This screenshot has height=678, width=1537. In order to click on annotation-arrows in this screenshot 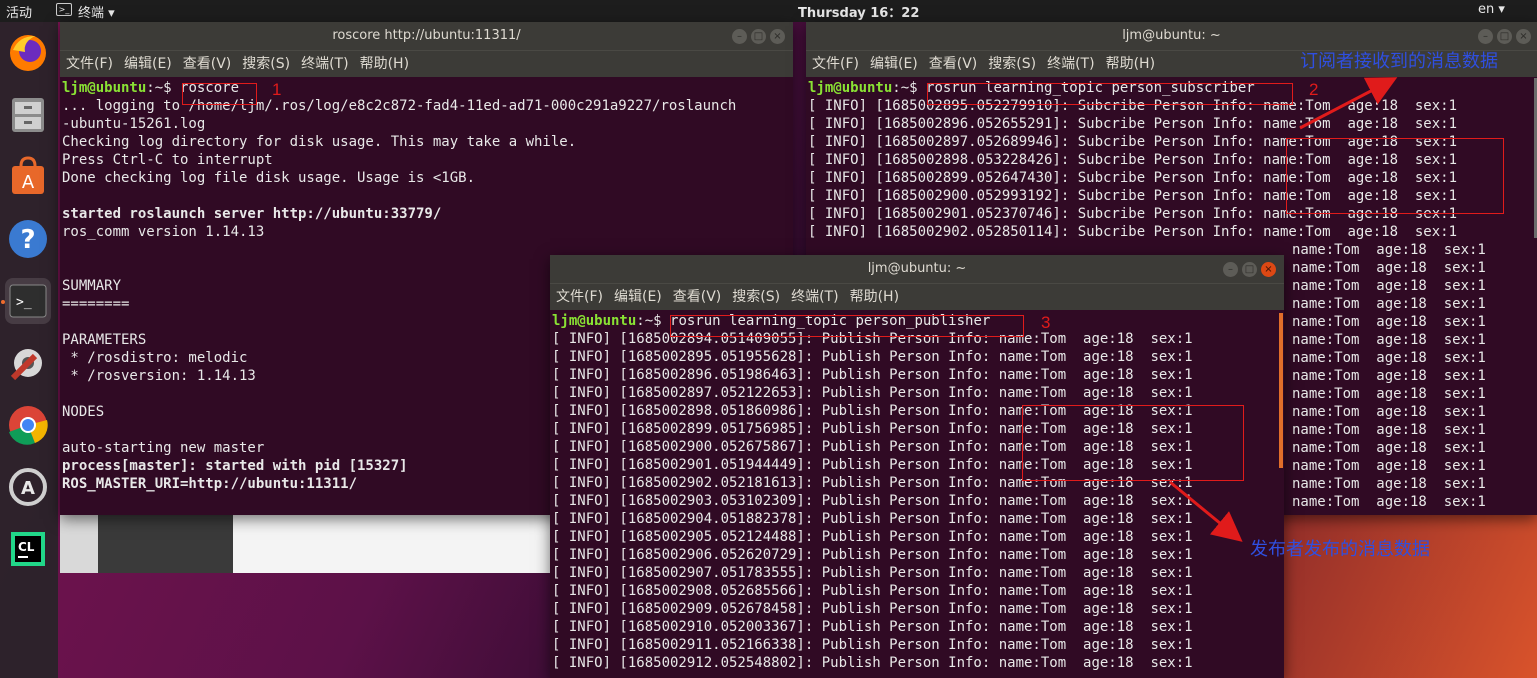, I will do `click(1283, 309)`.